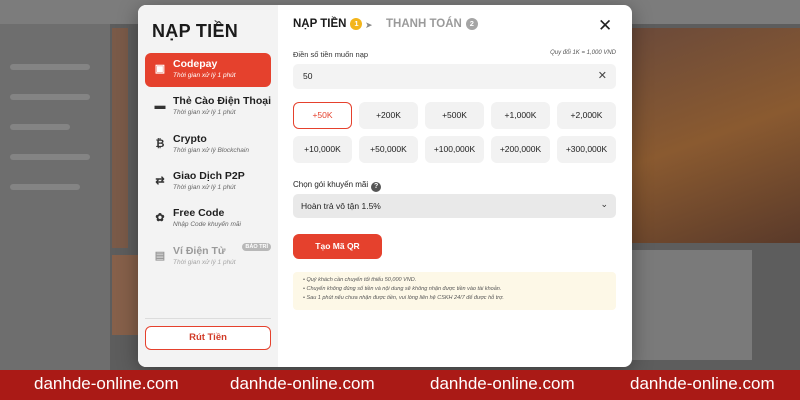 The image size is (800, 400). I want to click on sidebar-item-crypto: ₿ Crypto Thời gian xử lý Blockchain, so click(208, 145).